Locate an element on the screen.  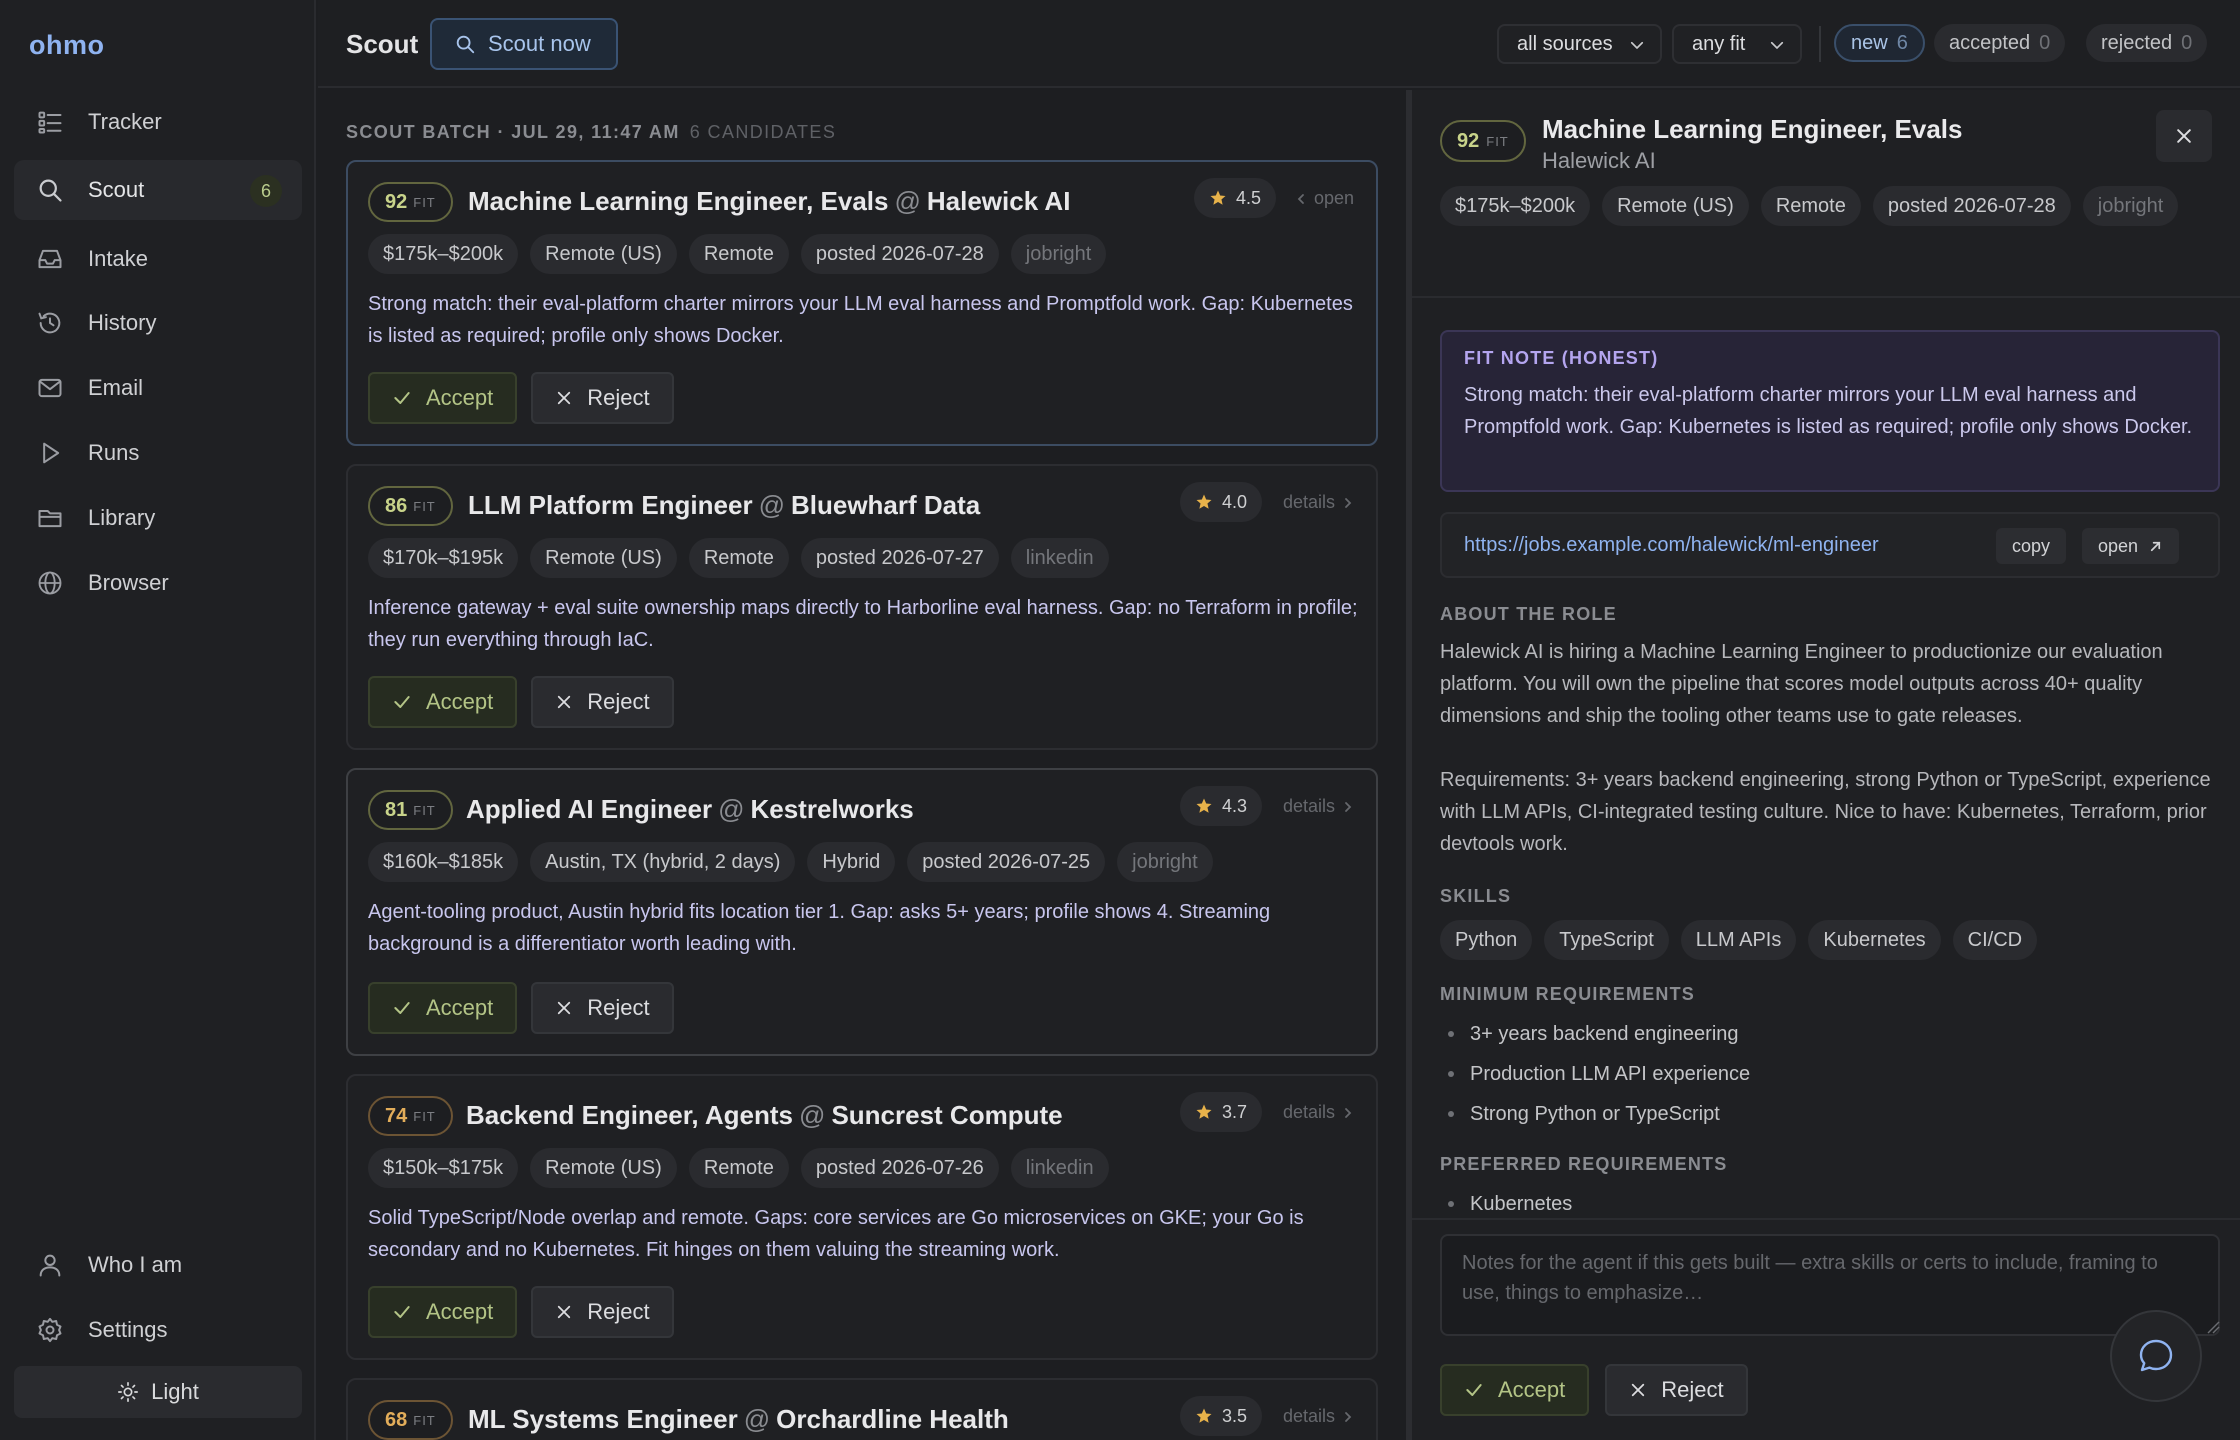
copy-url-button: copy is located at coordinates (2031, 546).